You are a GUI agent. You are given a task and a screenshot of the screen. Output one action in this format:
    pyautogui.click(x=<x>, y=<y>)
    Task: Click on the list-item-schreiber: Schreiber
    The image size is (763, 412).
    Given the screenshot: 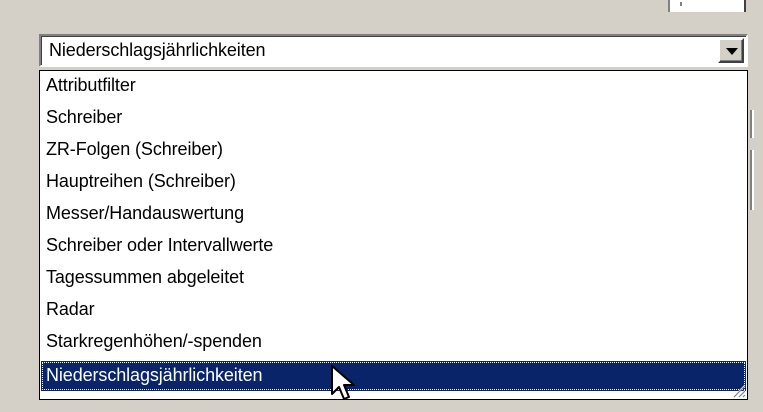 What is the action you would take?
    pyautogui.click(x=393, y=118)
    